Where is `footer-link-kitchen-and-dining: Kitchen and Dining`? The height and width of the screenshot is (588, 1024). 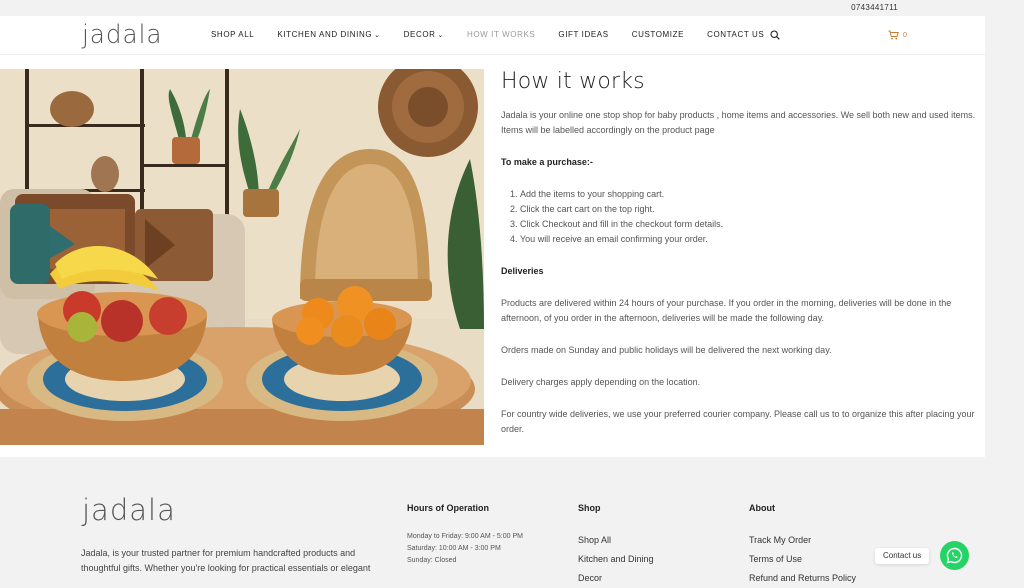 footer-link-kitchen-and-dining: Kitchen and Dining is located at coordinates (616, 559).